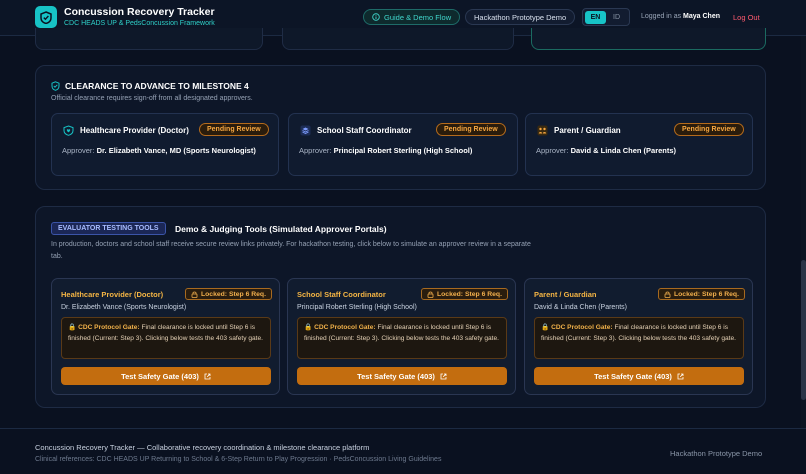 The height and width of the screenshot is (474, 806). Describe the element at coordinates (139, 23) in the screenshot. I see `app-subtitle: CDC HEADS UP & PedsConcussion Framework` at that location.